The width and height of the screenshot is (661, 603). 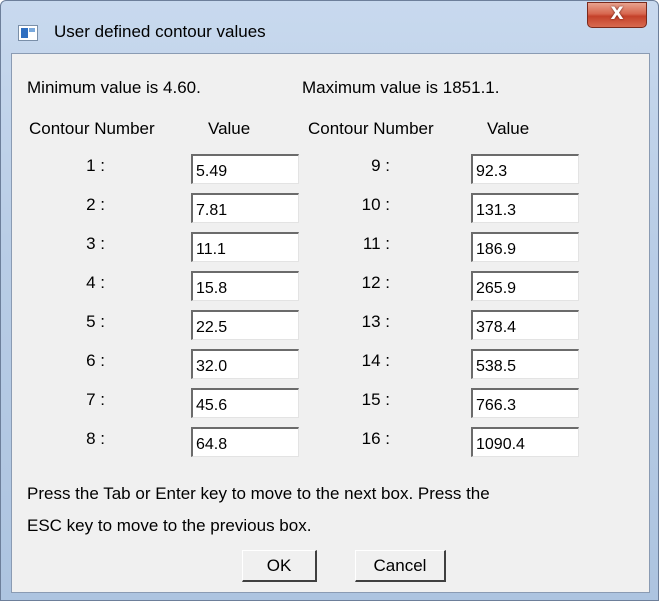 I want to click on header-value-right: Value, so click(x=508, y=128).